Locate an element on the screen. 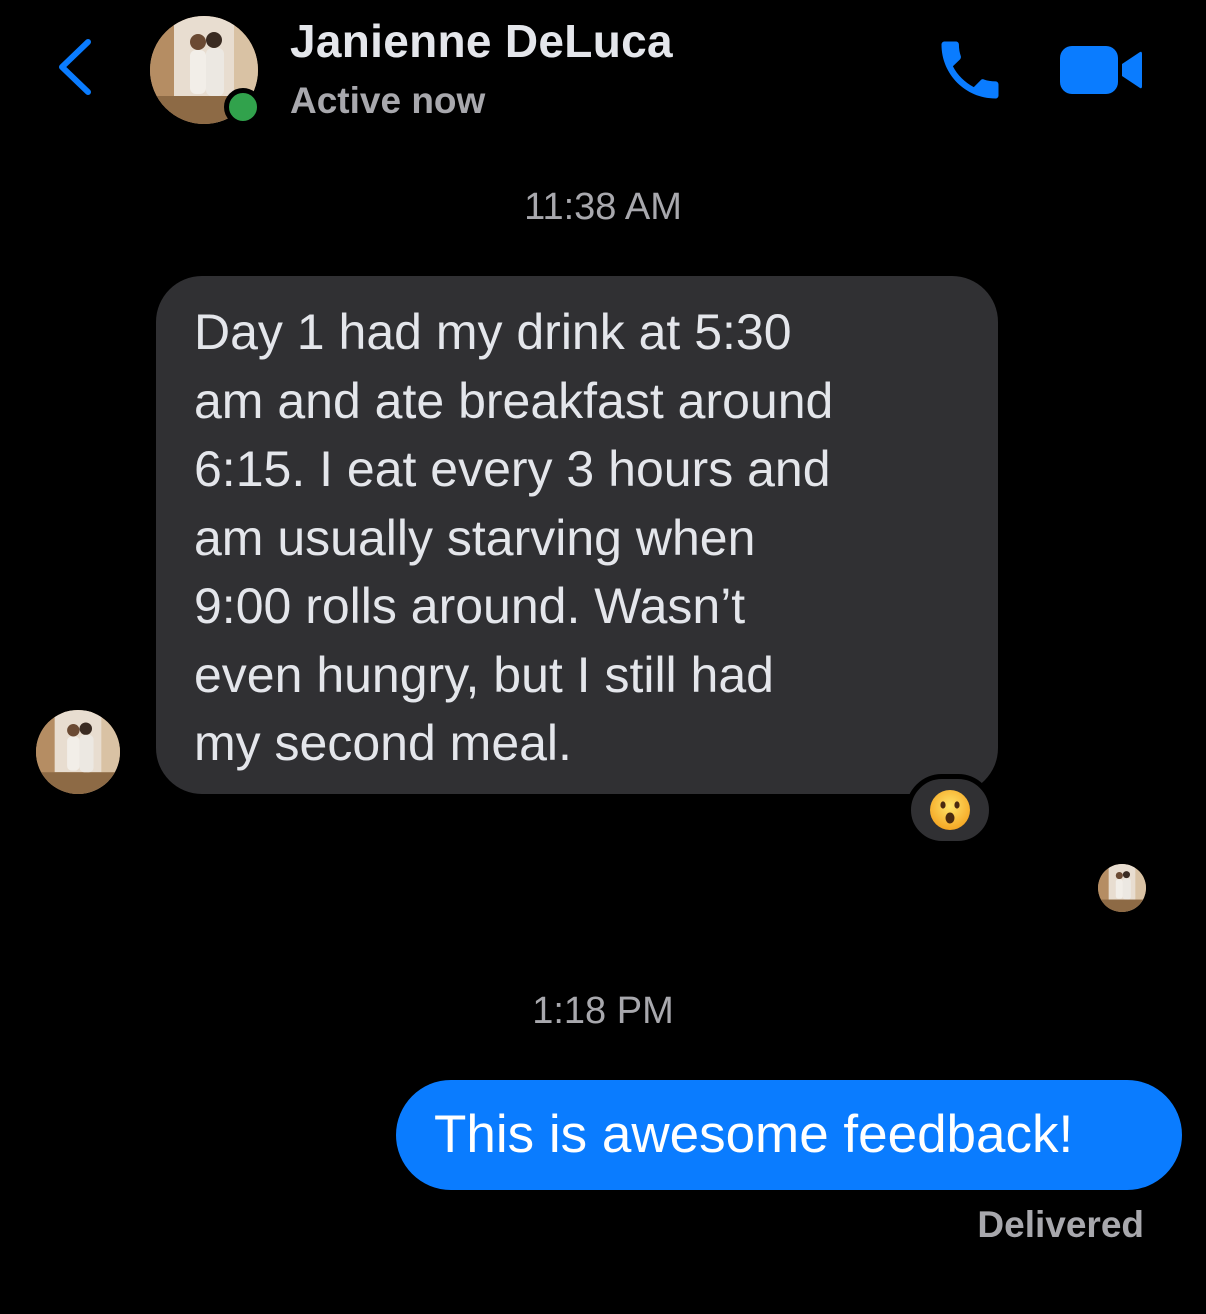 The width and height of the screenshot is (1206, 1314). audio-call-button is located at coordinates (970, 70).